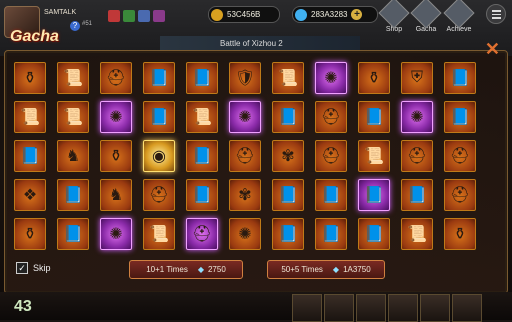  I want to click on nav-achieve: Achieve, so click(459, 16).